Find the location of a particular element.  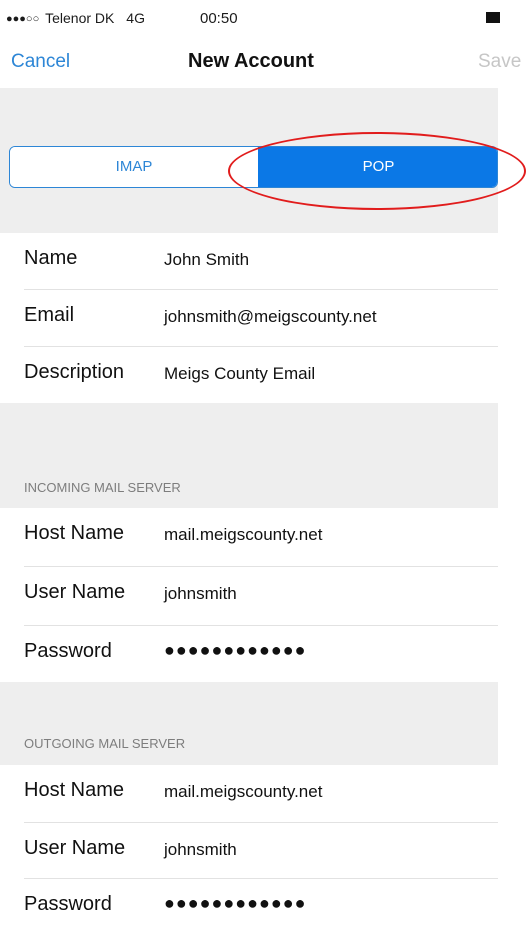

incoming-username-field: johnsmith is located at coordinates (200, 594).